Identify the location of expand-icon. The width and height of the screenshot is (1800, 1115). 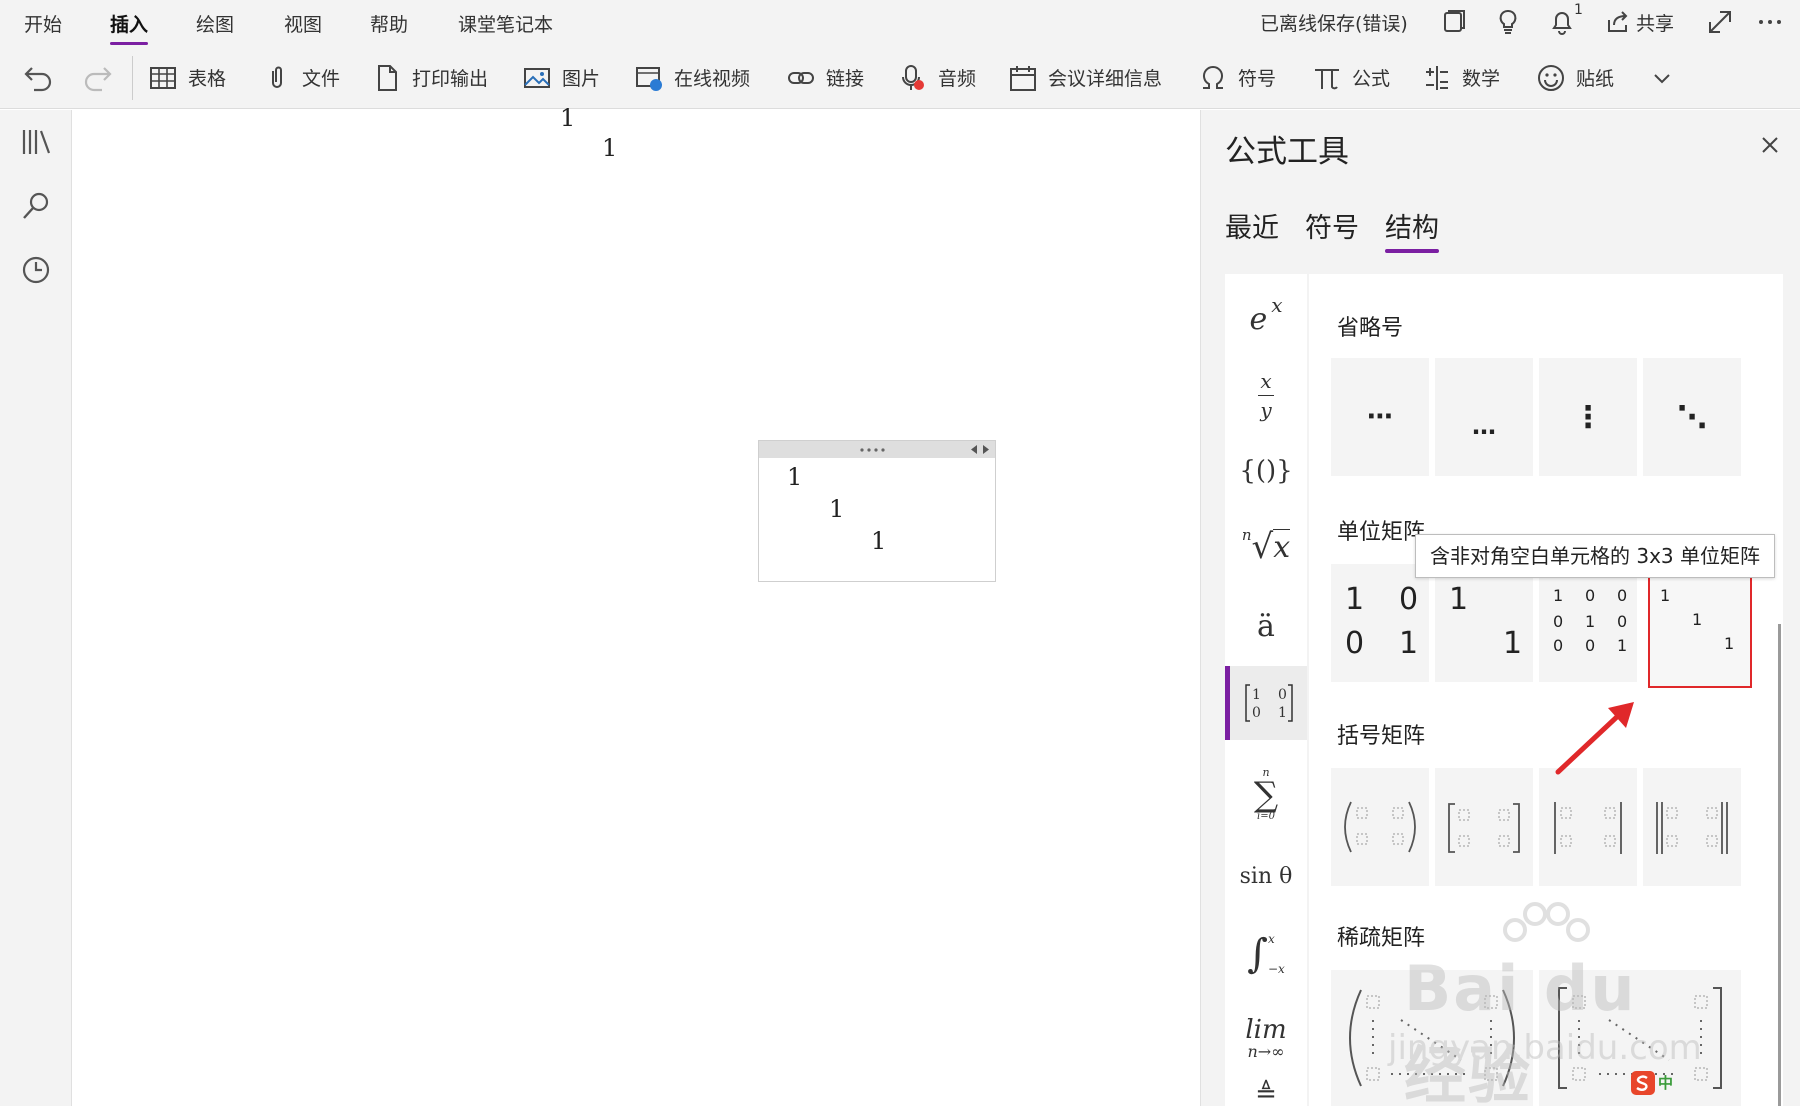
(1720, 22).